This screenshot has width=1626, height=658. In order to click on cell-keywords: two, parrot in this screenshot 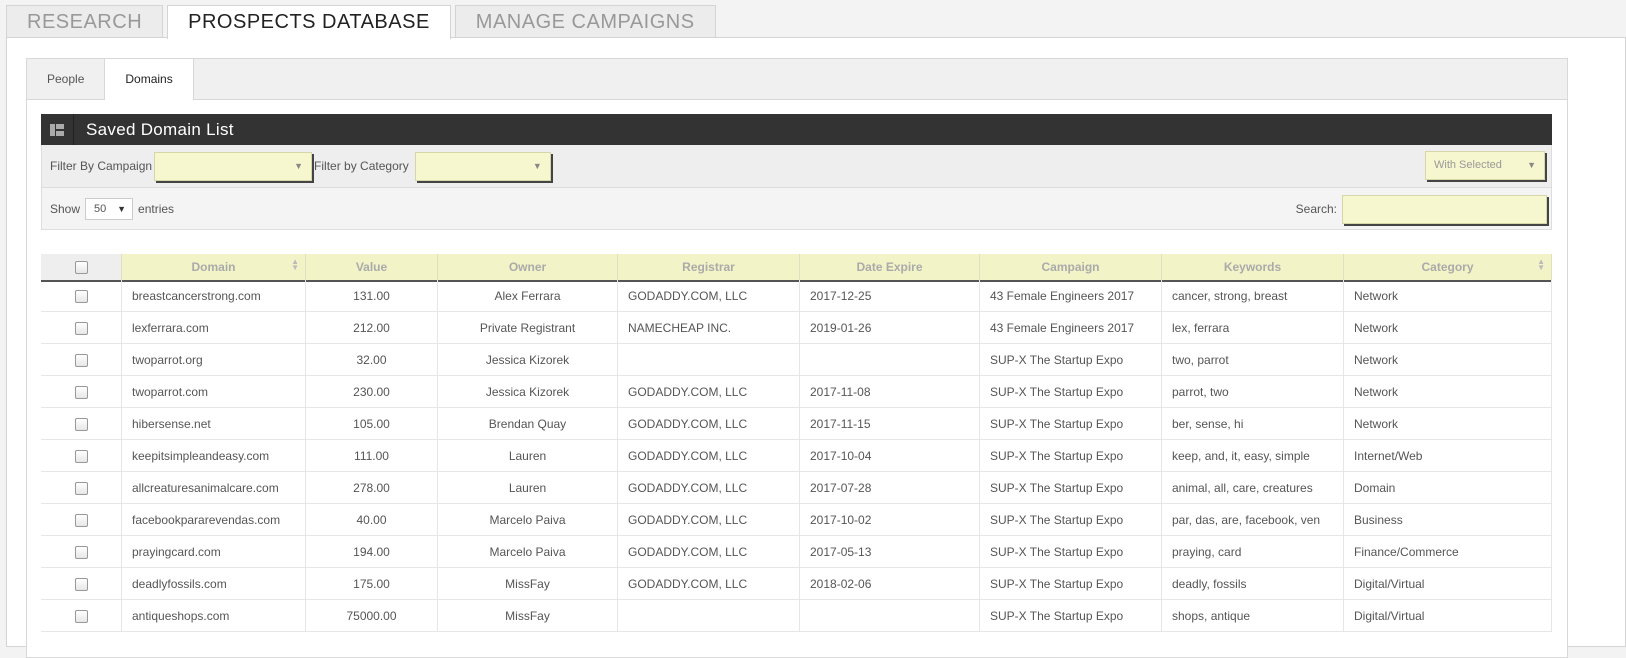, I will do `click(1252, 359)`.